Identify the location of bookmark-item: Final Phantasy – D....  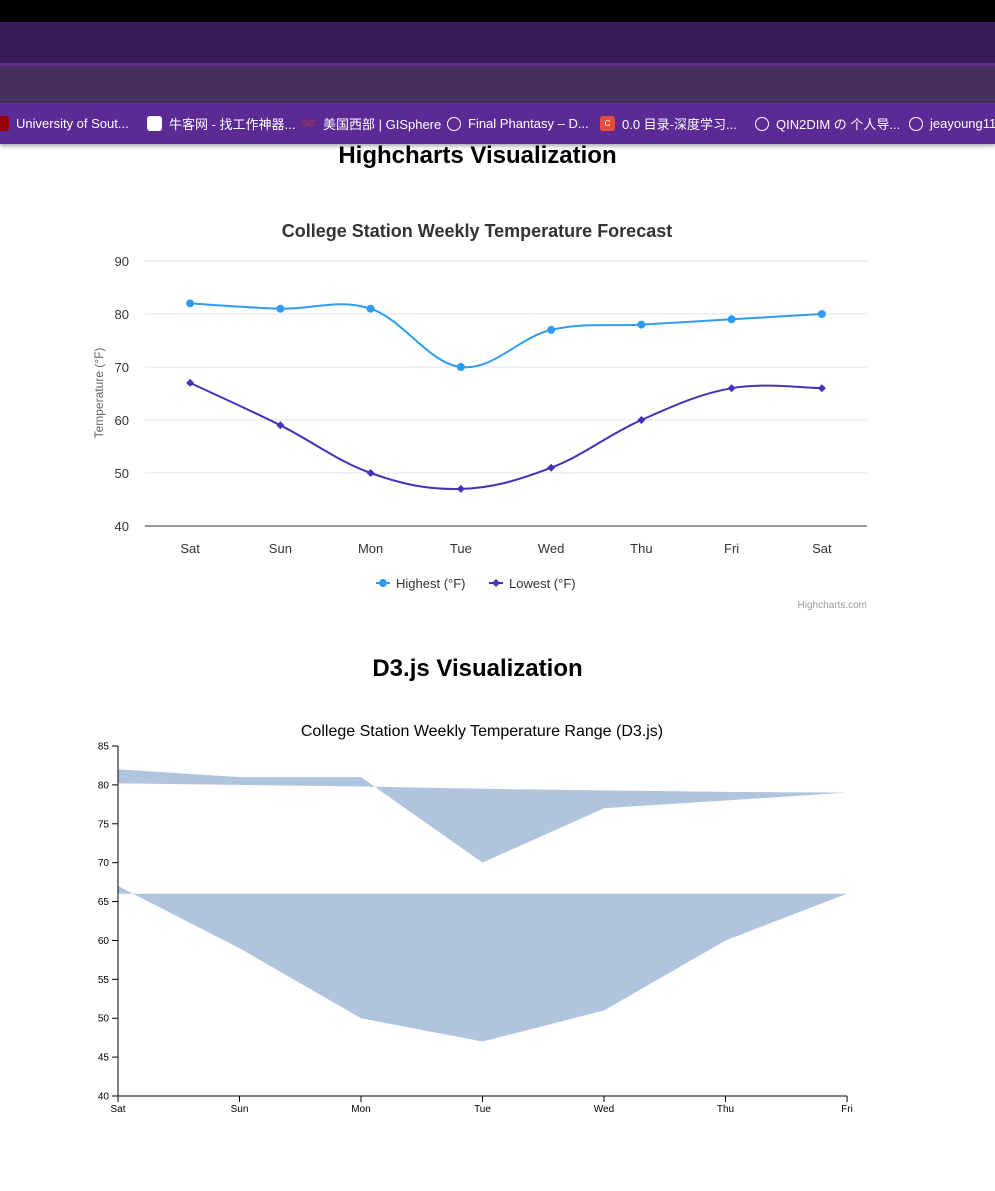
(518, 123).